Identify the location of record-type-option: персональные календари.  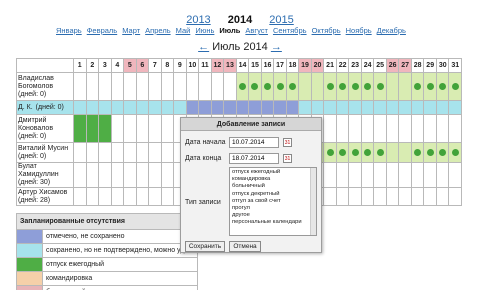
(273, 222).